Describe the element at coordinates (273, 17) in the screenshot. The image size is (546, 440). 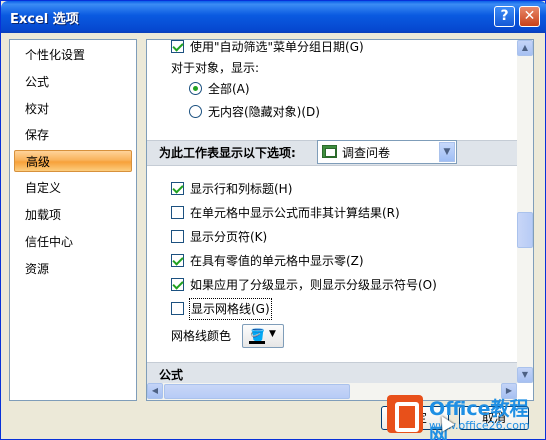
I see `title-bar: Excel 选项 ? ✕` at that location.